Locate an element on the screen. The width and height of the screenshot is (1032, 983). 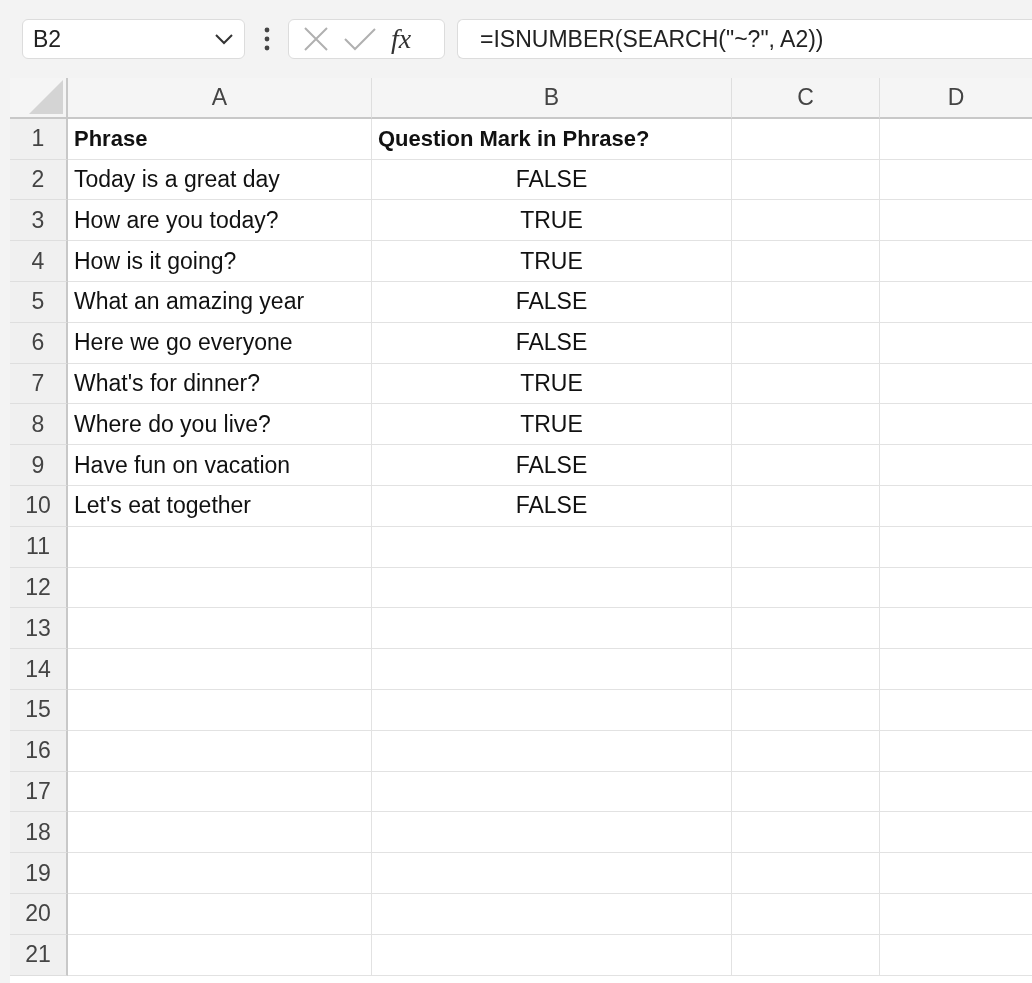
row-header: 2 is located at coordinates (39, 180).